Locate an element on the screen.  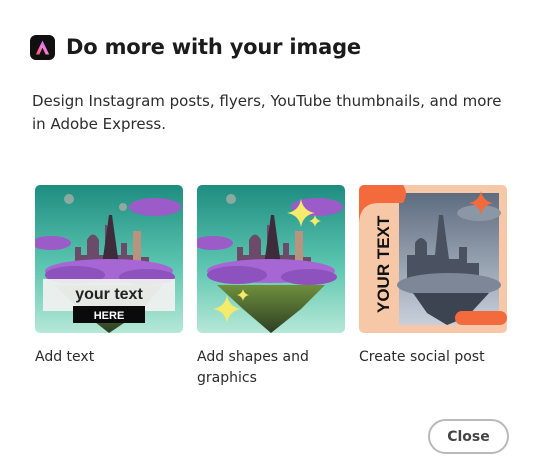
social-post-overlay-text: YOUR TEXT is located at coordinates (383, 264).